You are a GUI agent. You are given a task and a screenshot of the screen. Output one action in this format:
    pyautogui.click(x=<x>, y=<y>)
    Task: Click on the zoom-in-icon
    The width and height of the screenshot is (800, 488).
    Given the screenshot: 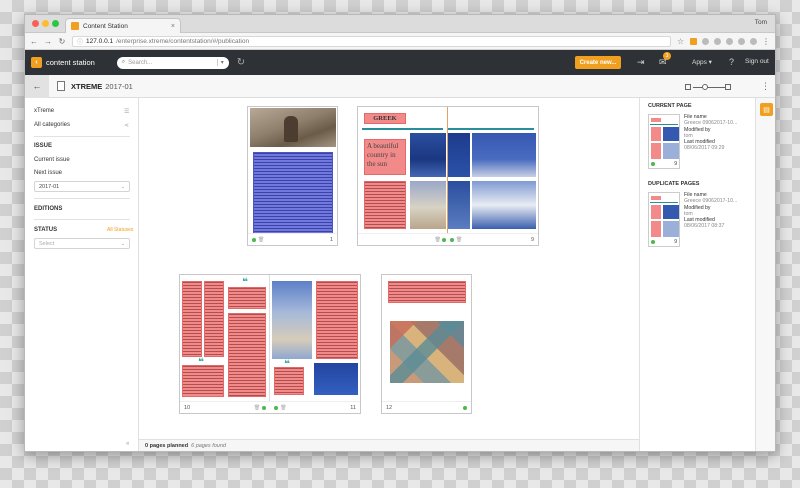 What is the action you would take?
    pyautogui.click(x=728, y=87)
    